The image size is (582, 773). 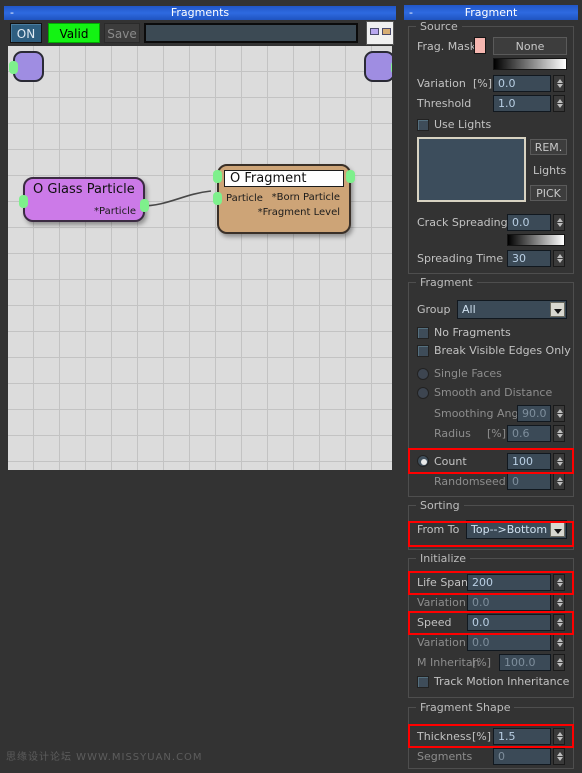 I want to click on m-inheritan-stepper, so click(x=559, y=662).